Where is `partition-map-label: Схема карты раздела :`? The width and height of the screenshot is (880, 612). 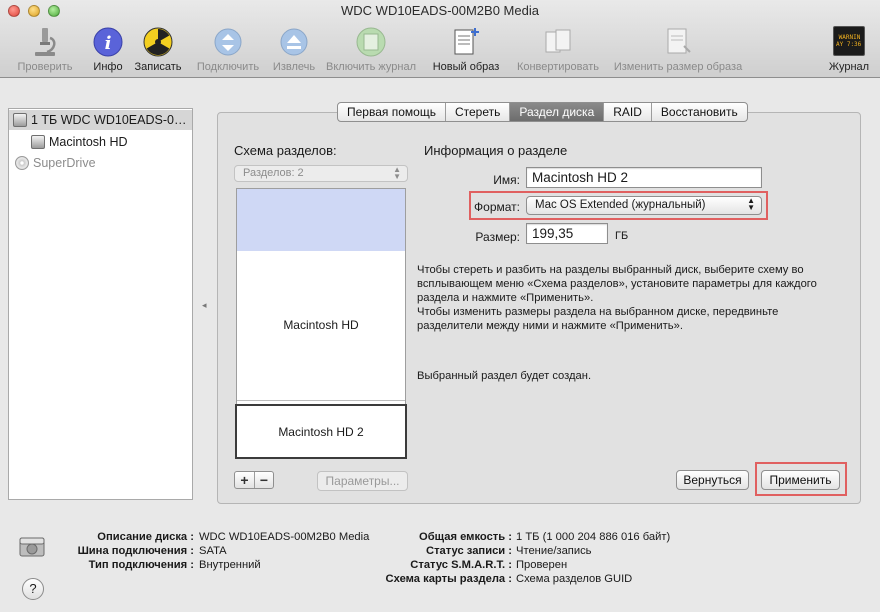 partition-map-label: Схема карты раздела : is located at coordinates (448, 579).